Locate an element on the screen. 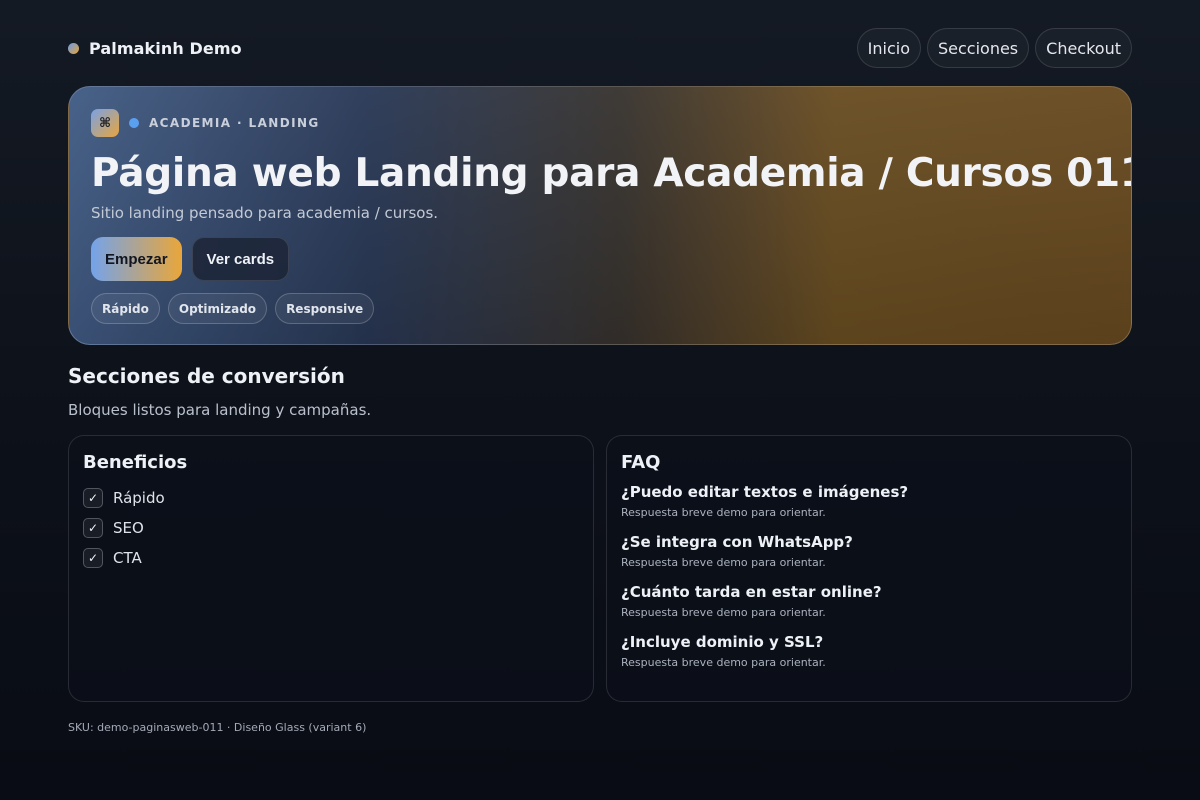 The width and height of the screenshot is (1200, 800). faq-question: ¿Puedo editar textos e imágenes? is located at coordinates (765, 492).